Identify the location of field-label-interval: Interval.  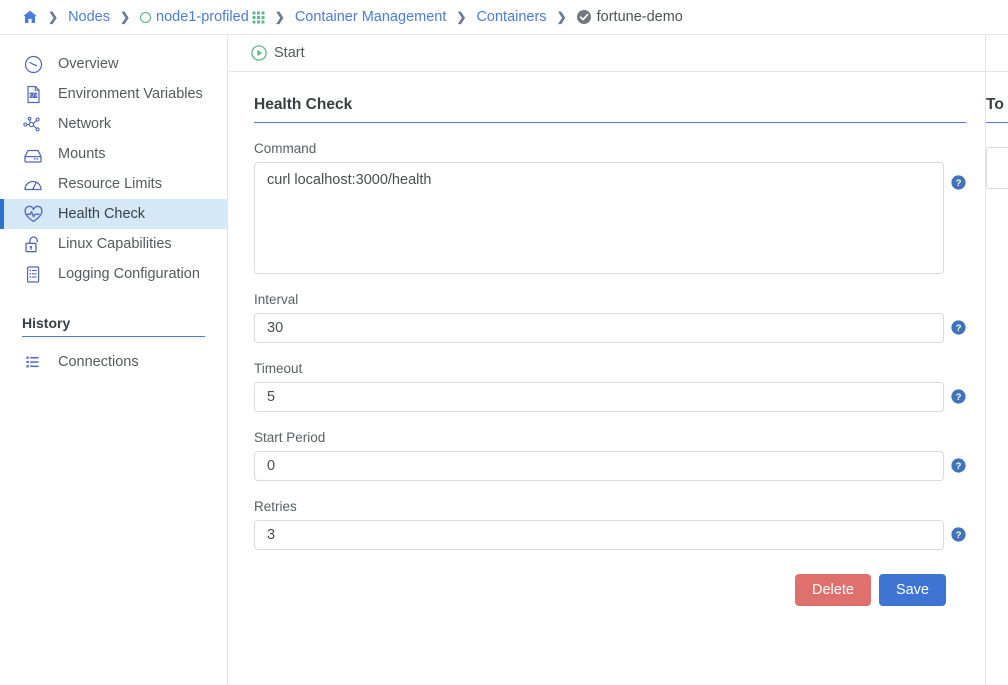
(276, 299).